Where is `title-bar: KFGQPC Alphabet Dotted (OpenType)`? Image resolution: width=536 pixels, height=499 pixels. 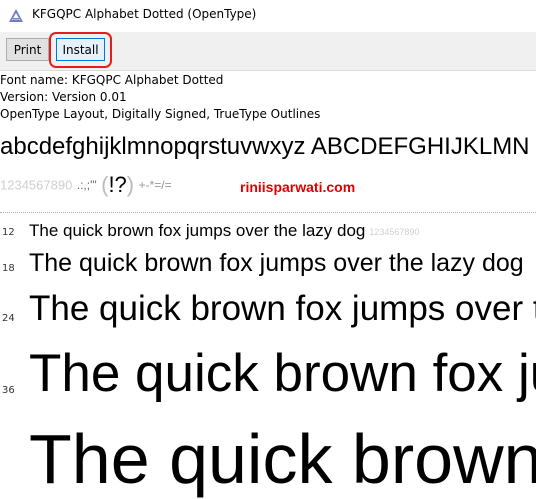 title-bar: KFGQPC Alphabet Dotted (OpenType) is located at coordinates (268, 16).